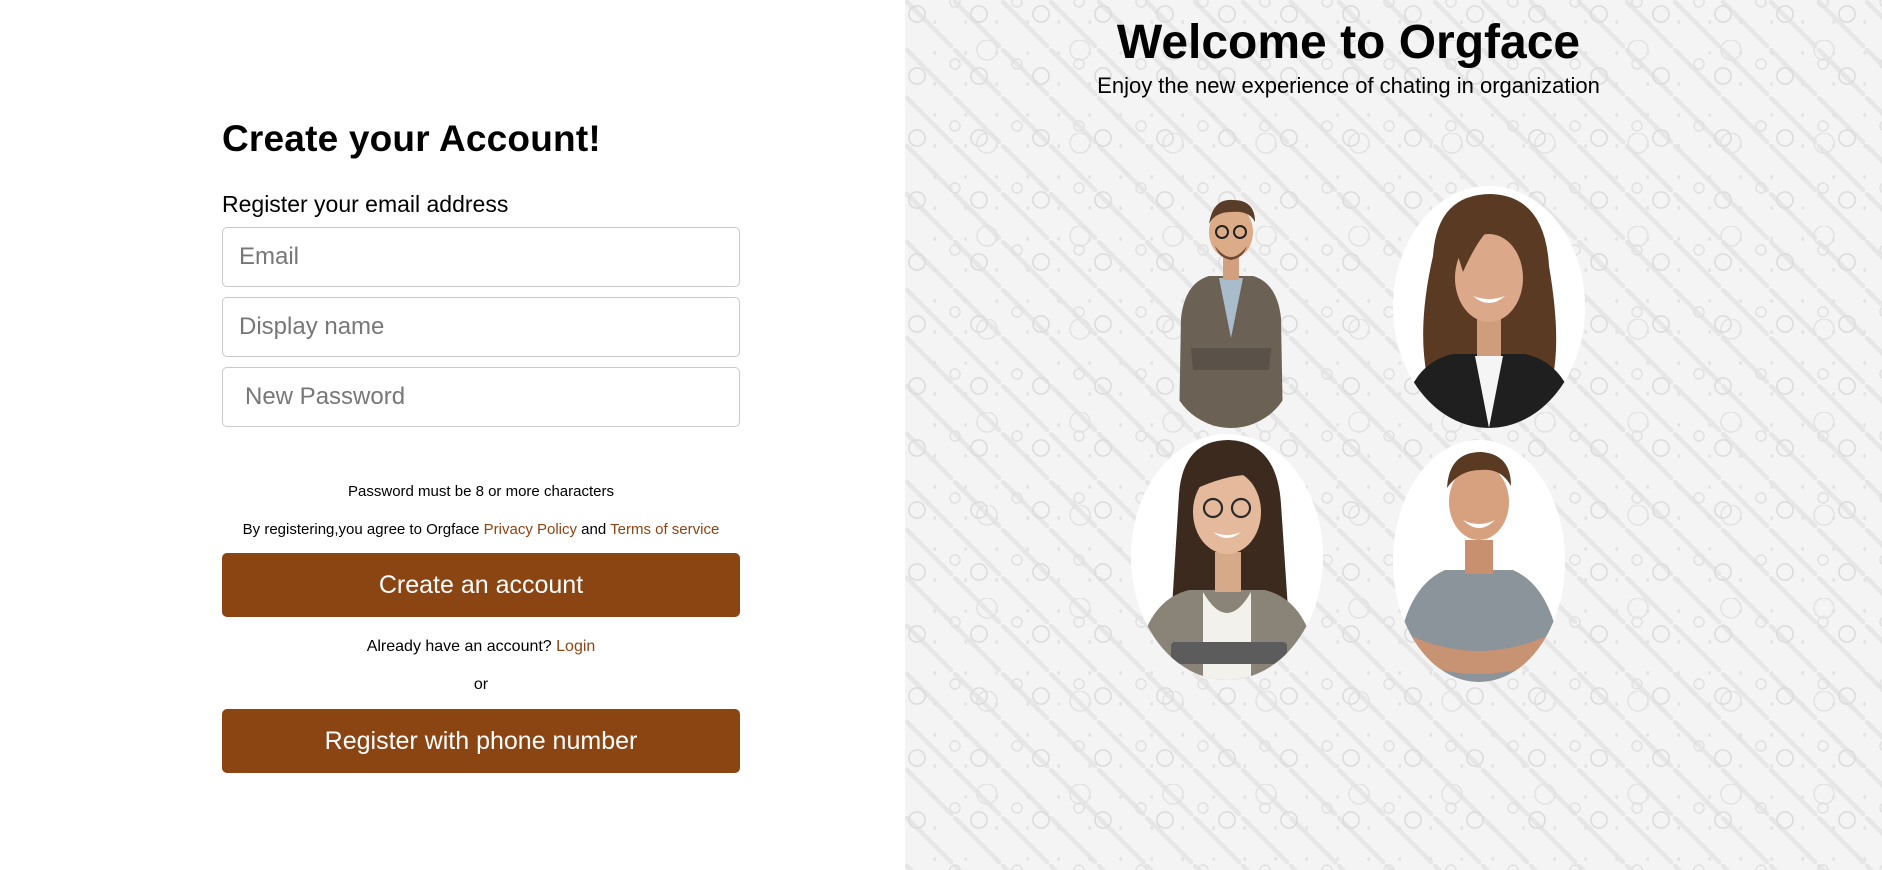 The height and width of the screenshot is (870, 1882). Describe the element at coordinates (1227, 557) in the screenshot. I see `person-woman-tablet-image` at that location.